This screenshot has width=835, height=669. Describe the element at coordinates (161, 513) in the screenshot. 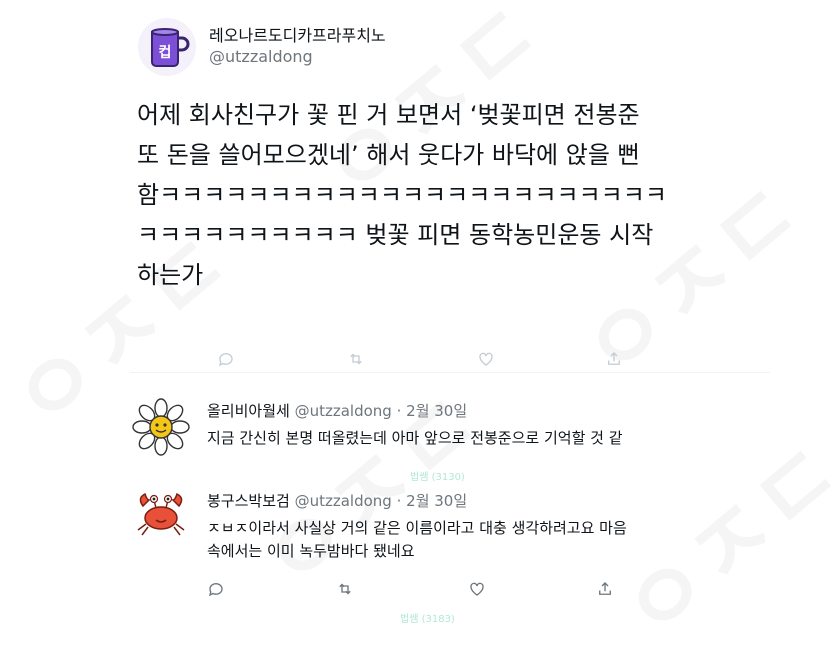

I see `crab-avatar` at that location.